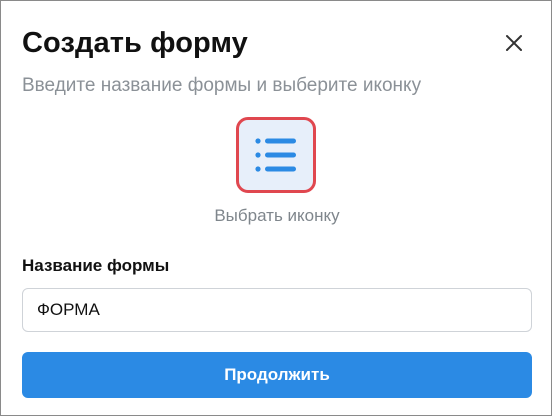  I want to click on close-icon, so click(514, 43).